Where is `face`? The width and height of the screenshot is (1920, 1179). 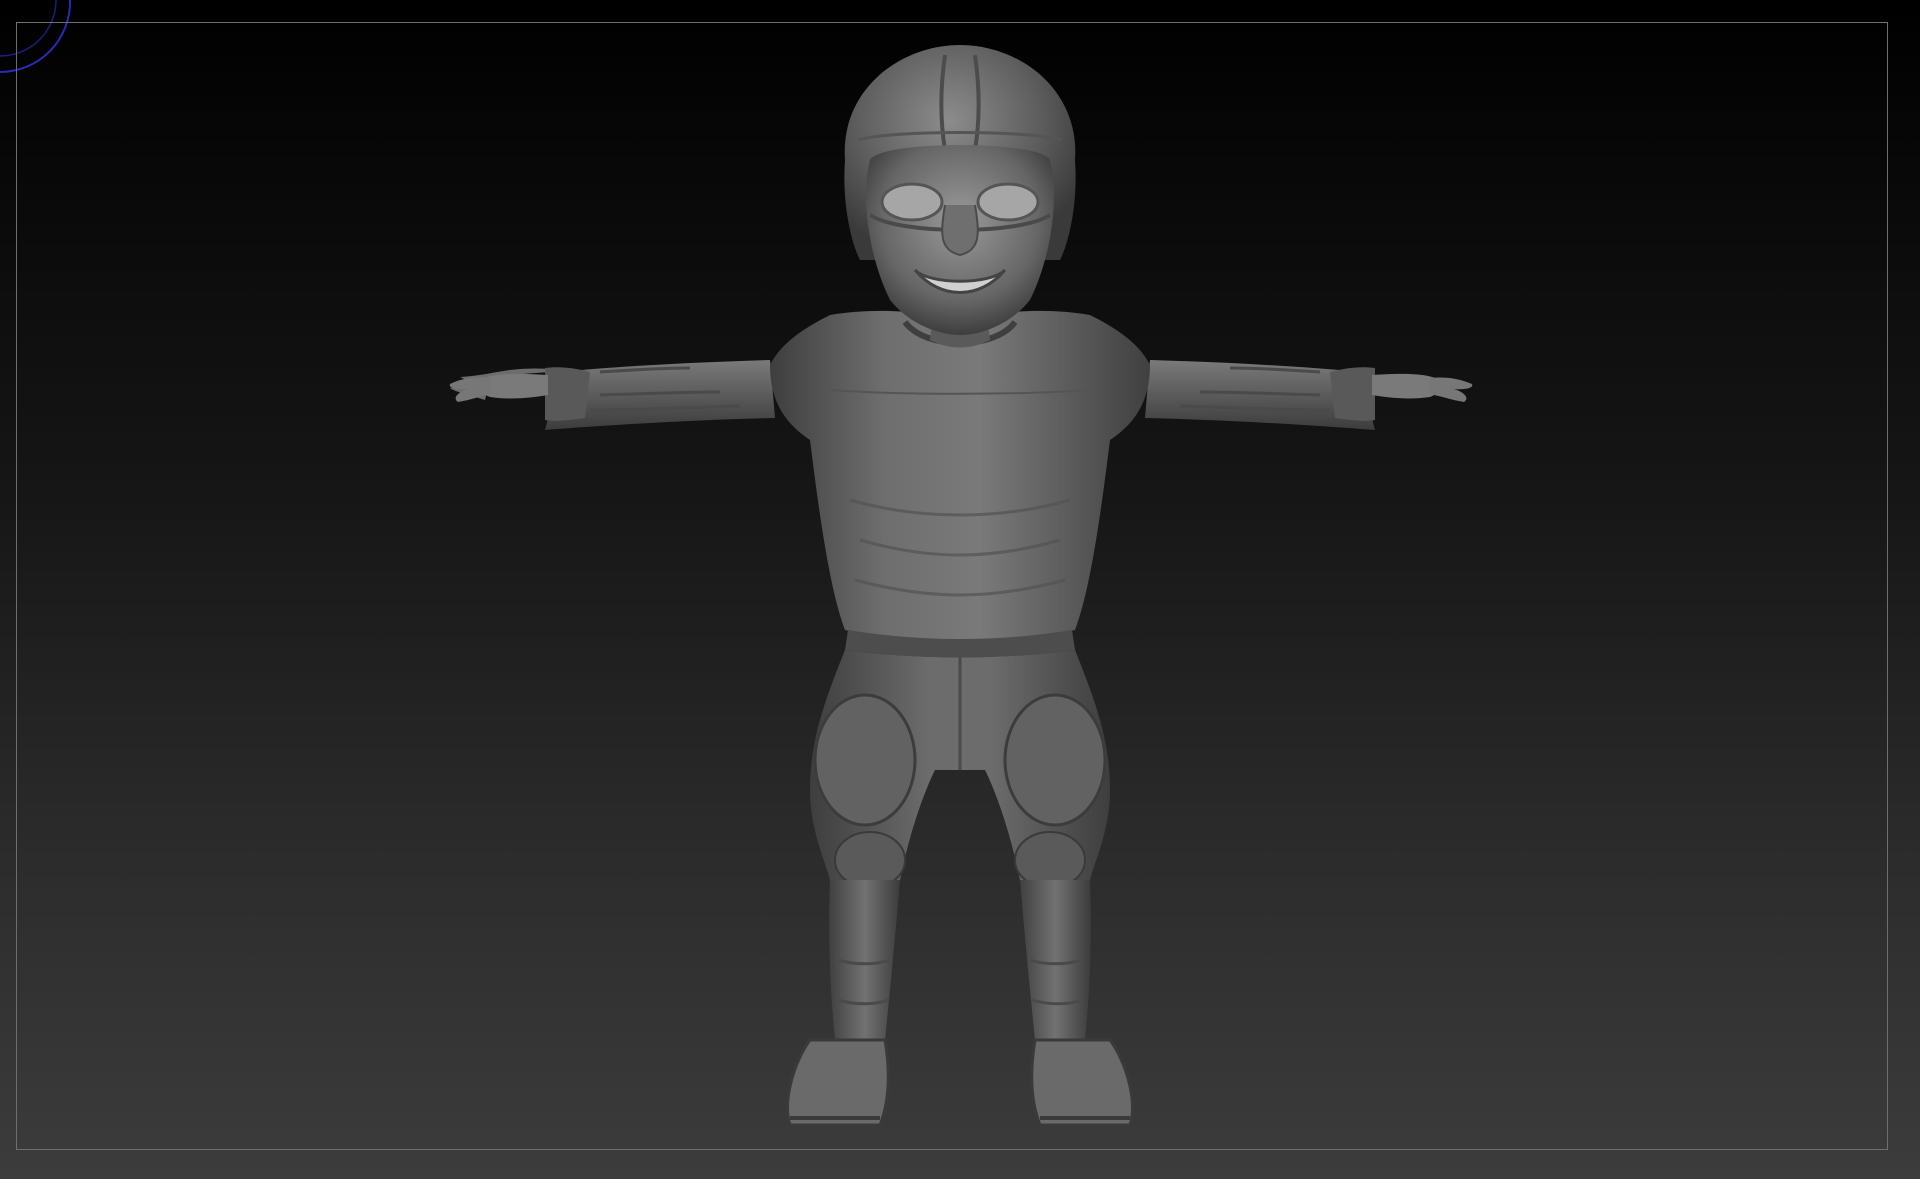
face is located at coordinates (960, 240).